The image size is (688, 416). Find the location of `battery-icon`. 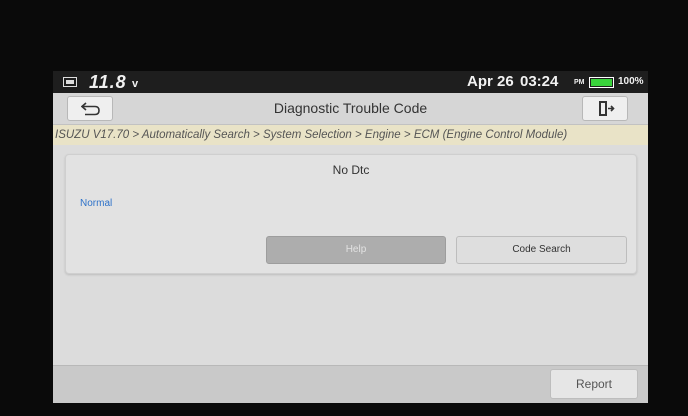

battery-icon is located at coordinates (601, 82).